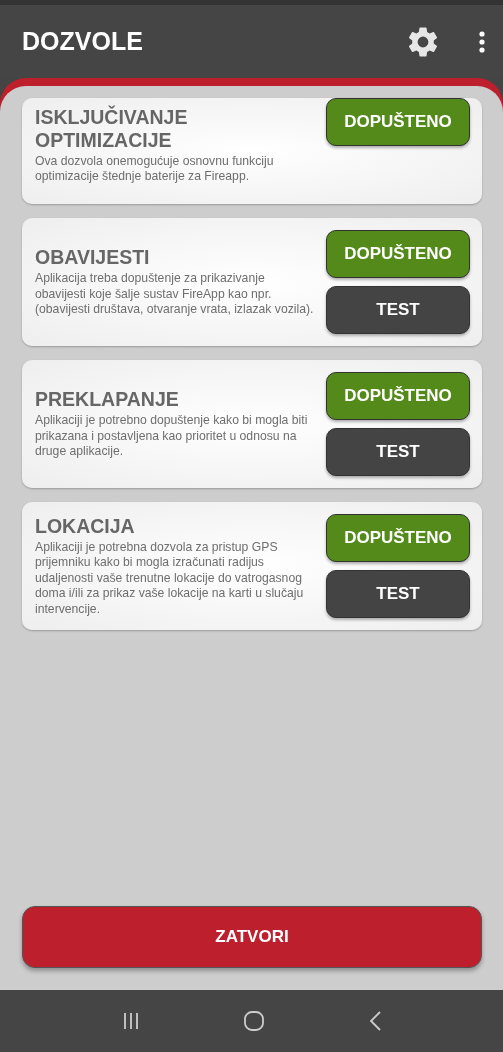  What do you see at coordinates (482, 41) in the screenshot?
I see `more-options-icon` at bounding box center [482, 41].